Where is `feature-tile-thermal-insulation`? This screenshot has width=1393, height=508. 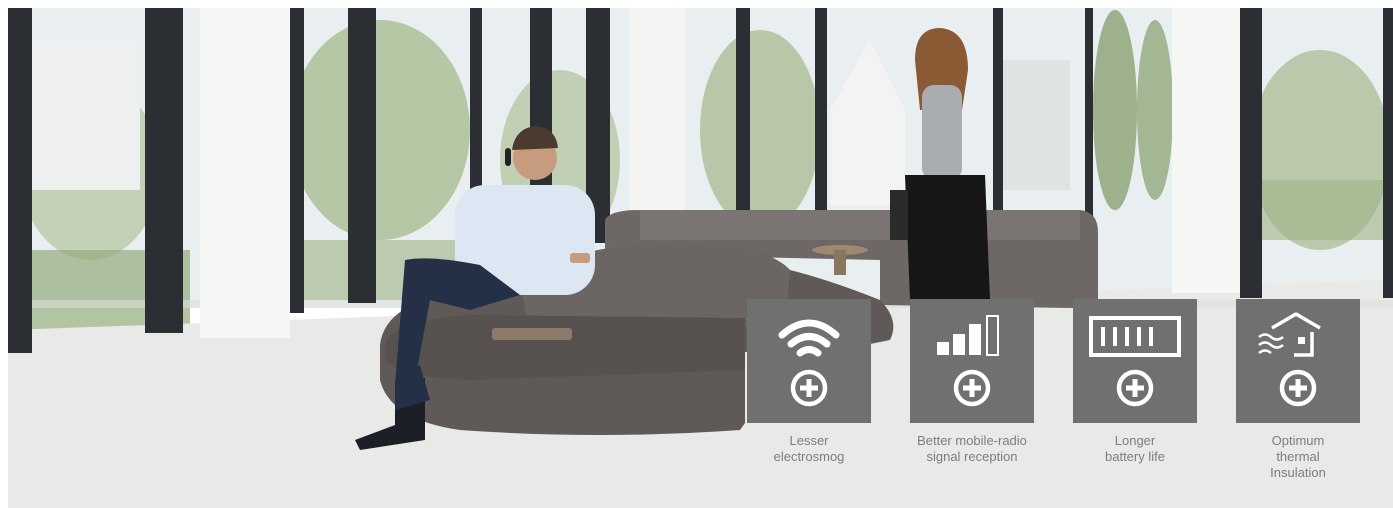
feature-tile-thermal-insulation is located at coordinates (1298, 361).